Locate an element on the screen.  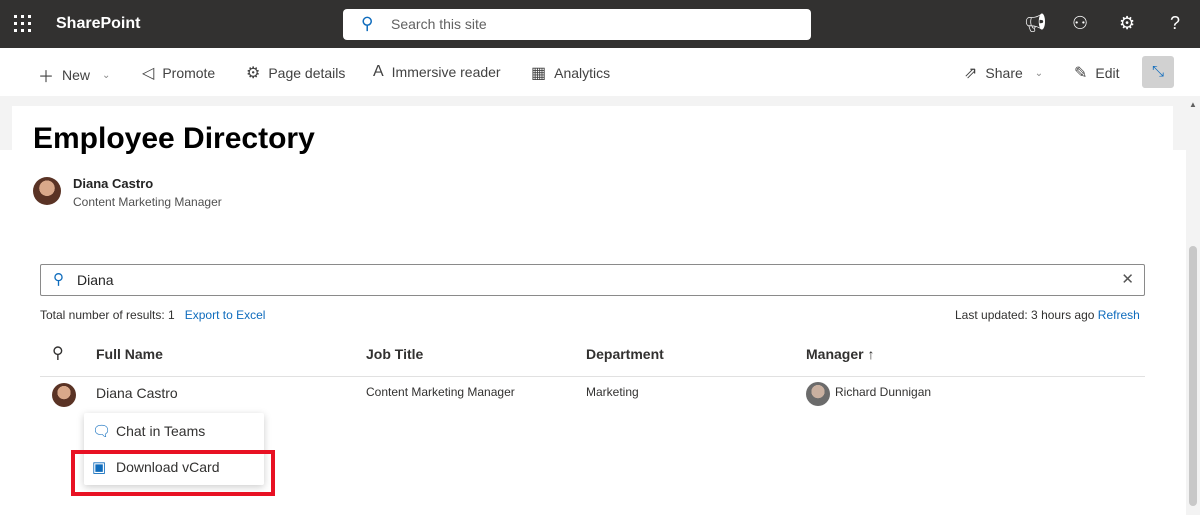
highlight-box is located at coordinates (173, 473).